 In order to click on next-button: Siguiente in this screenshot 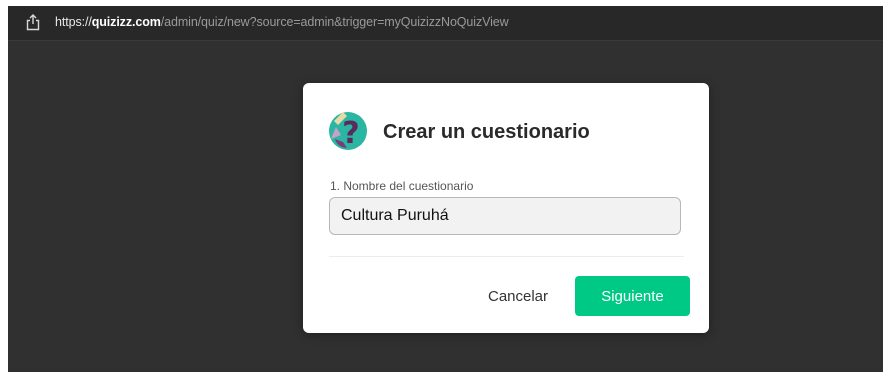, I will do `click(632, 296)`.